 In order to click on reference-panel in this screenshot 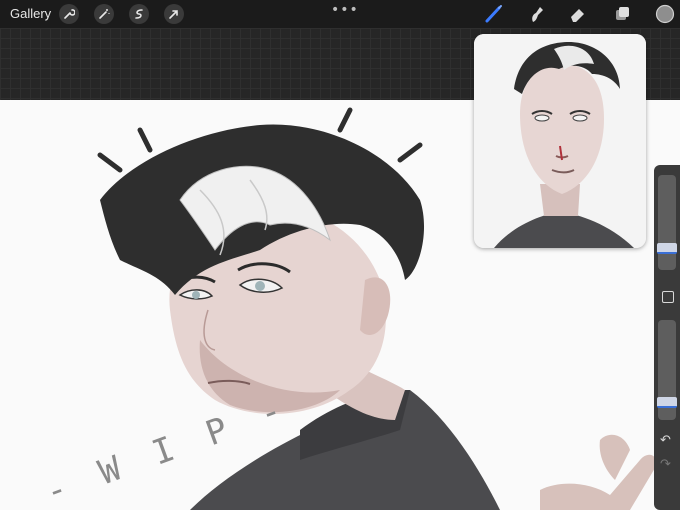, I will do `click(560, 141)`.